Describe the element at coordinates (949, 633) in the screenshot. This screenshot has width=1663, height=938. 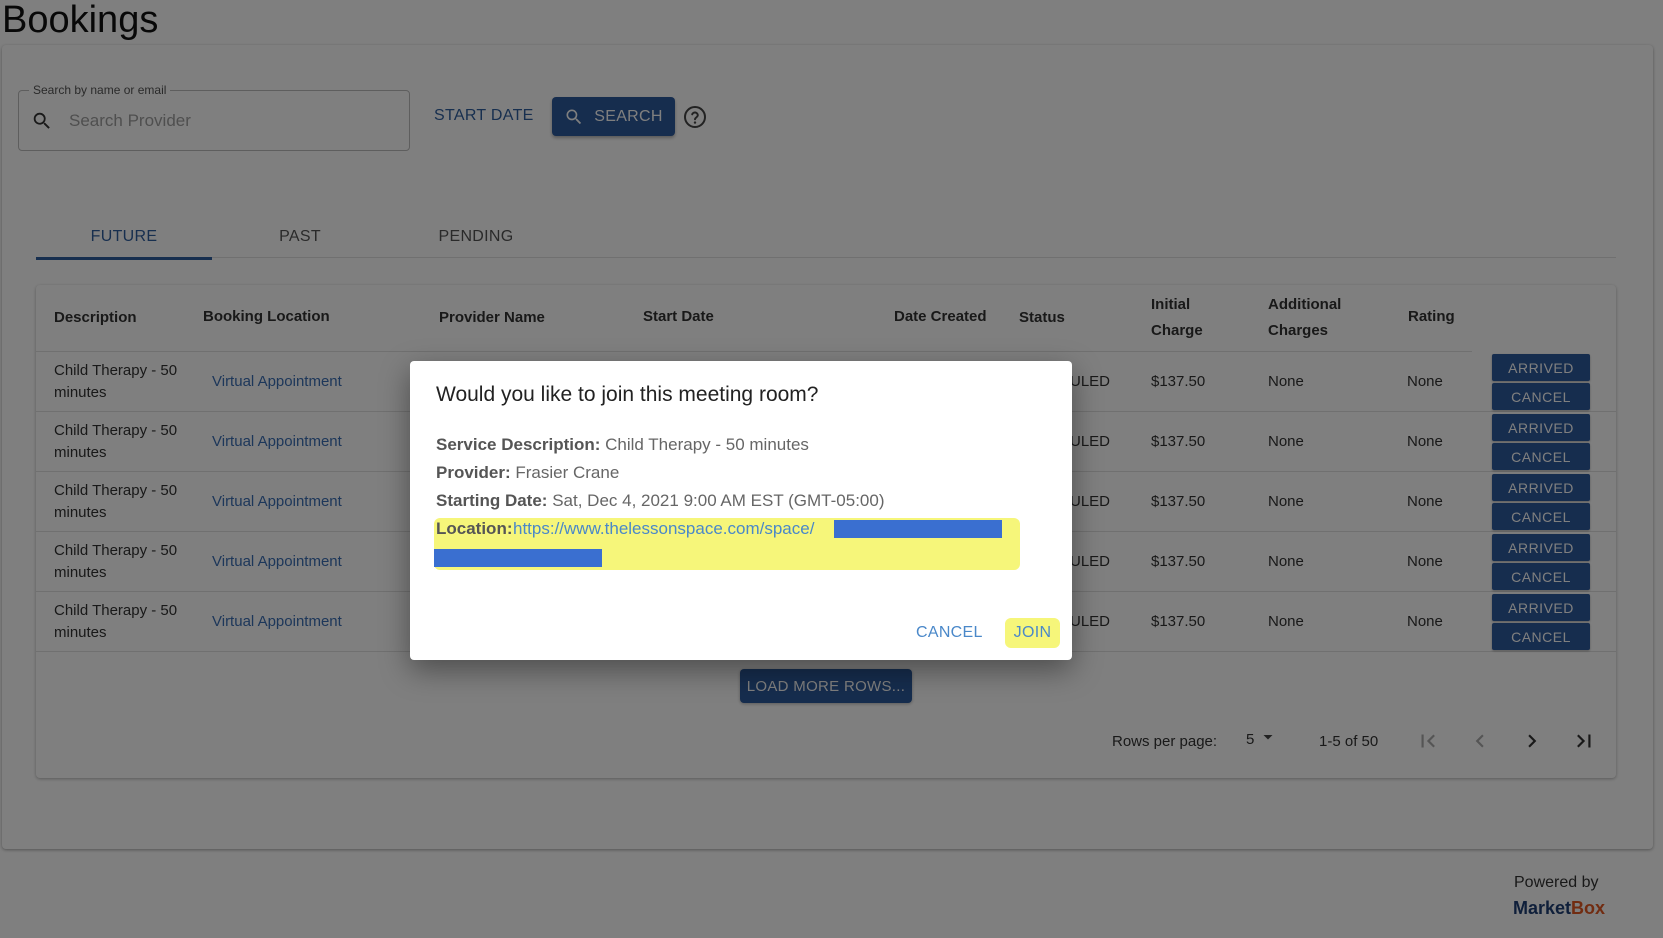
I see `dialog-cancel-button: CANCEL` at that location.